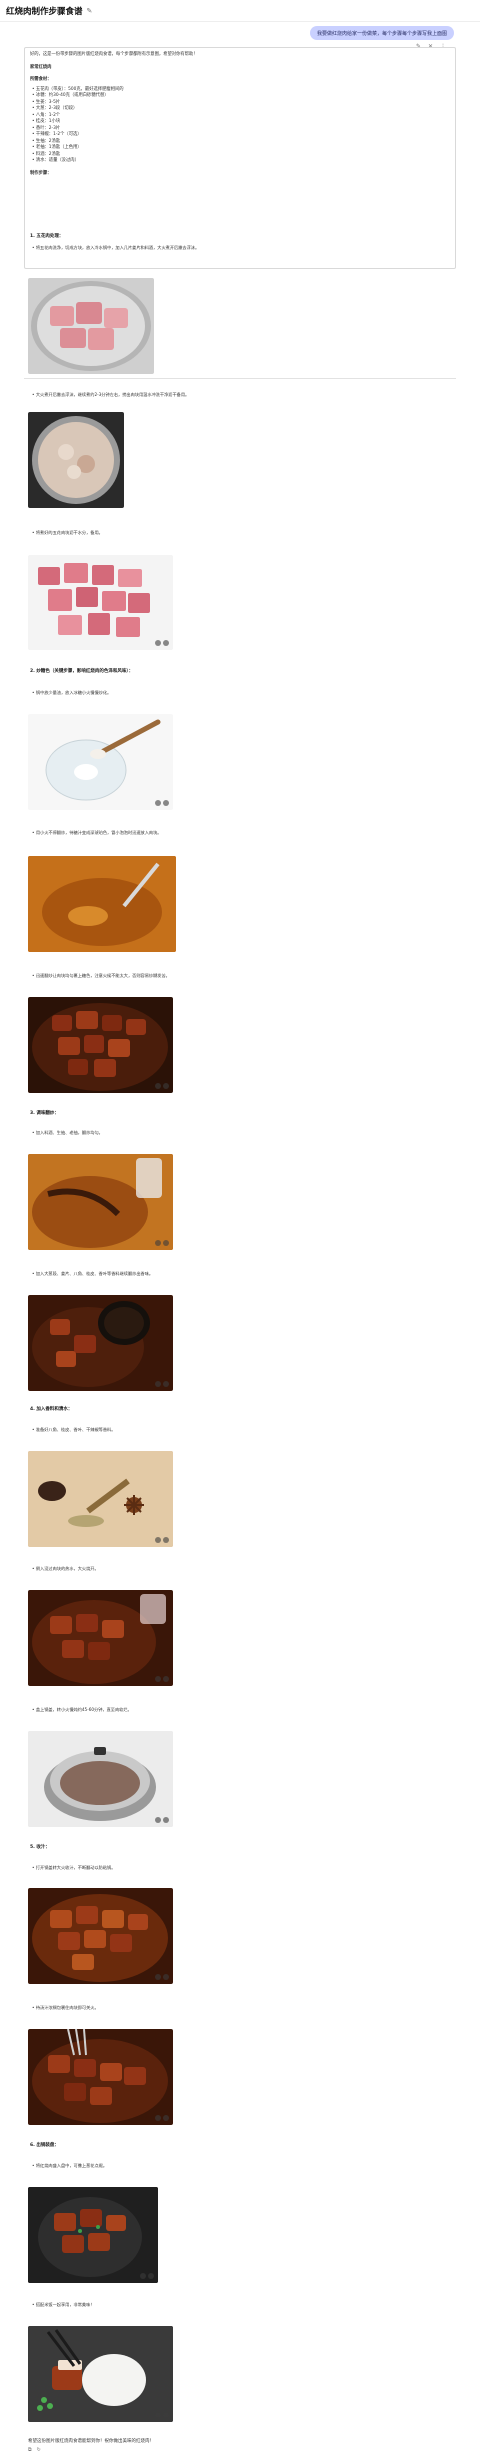 The width and height of the screenshot is (480, 2457). Describe the element at coordinates (47, 236) in the screenshot. I see `section-heading-1: 1. 五花肉处理：` at that location.